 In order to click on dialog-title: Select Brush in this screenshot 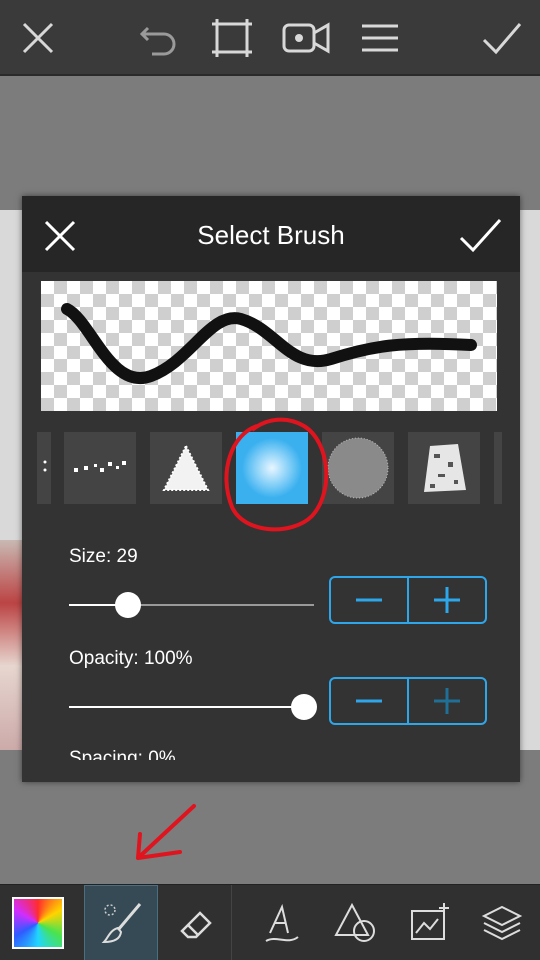, I will do `click(271, 235)`.